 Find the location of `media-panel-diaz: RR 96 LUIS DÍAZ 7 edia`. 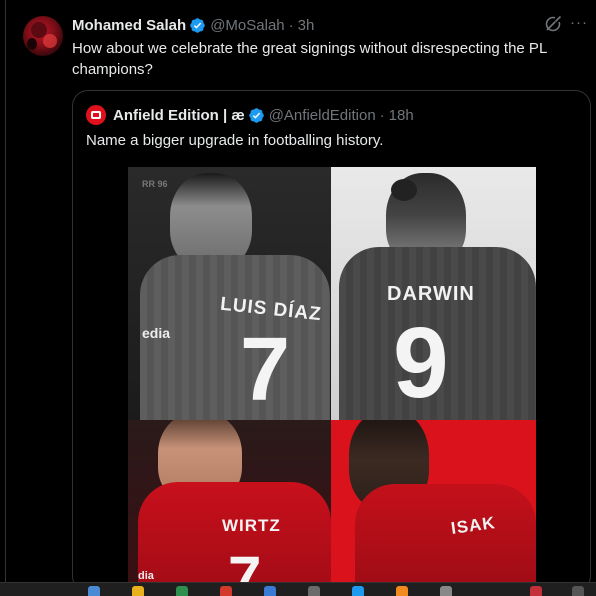

media-panel-diaz: RR 96 LUIS DÍAZ 7 edia is located at coordinates (229, 293).